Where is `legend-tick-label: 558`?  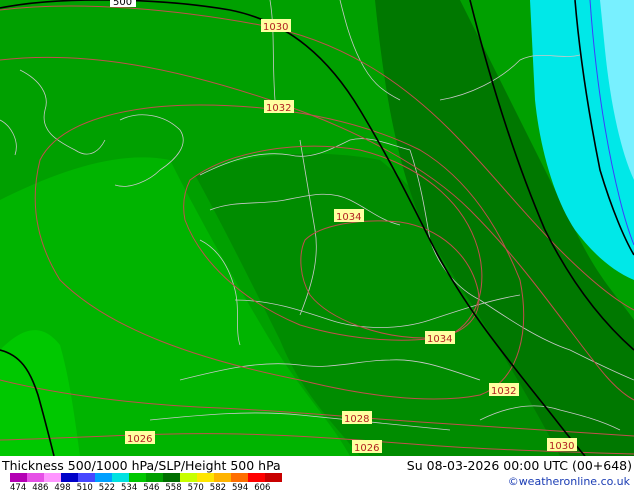
legend-tick-label: 558 is located at coordinates (173, 488).